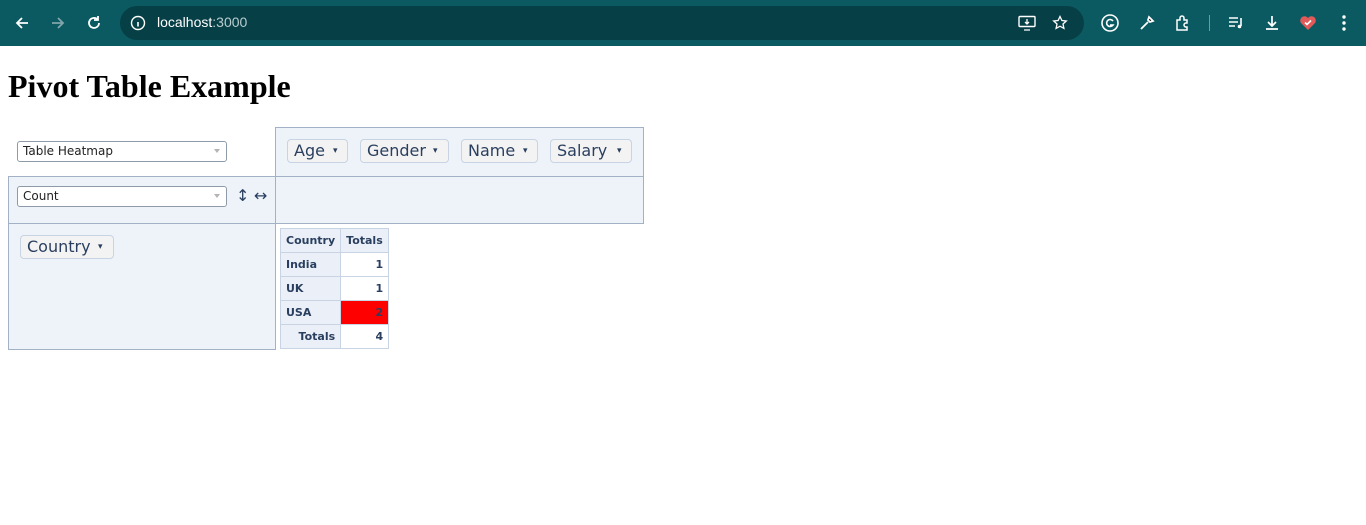 The height and width of the screenshot is (525, 1366). Describe the element at coordinates (396, 150) in the screenshot. I see `attribute-pill-label: Gender` at that location.